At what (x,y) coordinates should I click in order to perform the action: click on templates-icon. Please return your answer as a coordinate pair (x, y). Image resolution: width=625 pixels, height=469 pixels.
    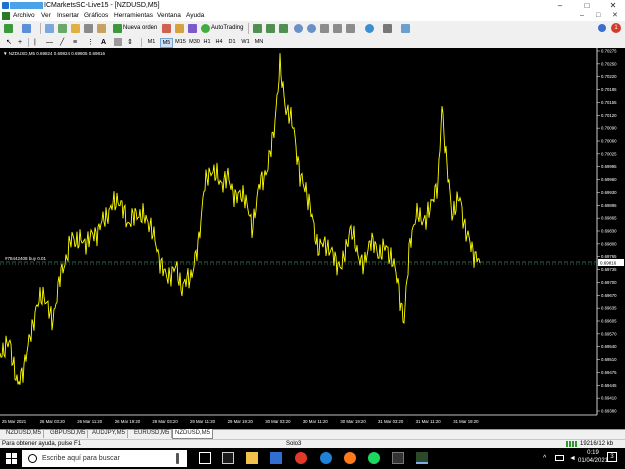
    Looking at the image, I should click on (405, 28).